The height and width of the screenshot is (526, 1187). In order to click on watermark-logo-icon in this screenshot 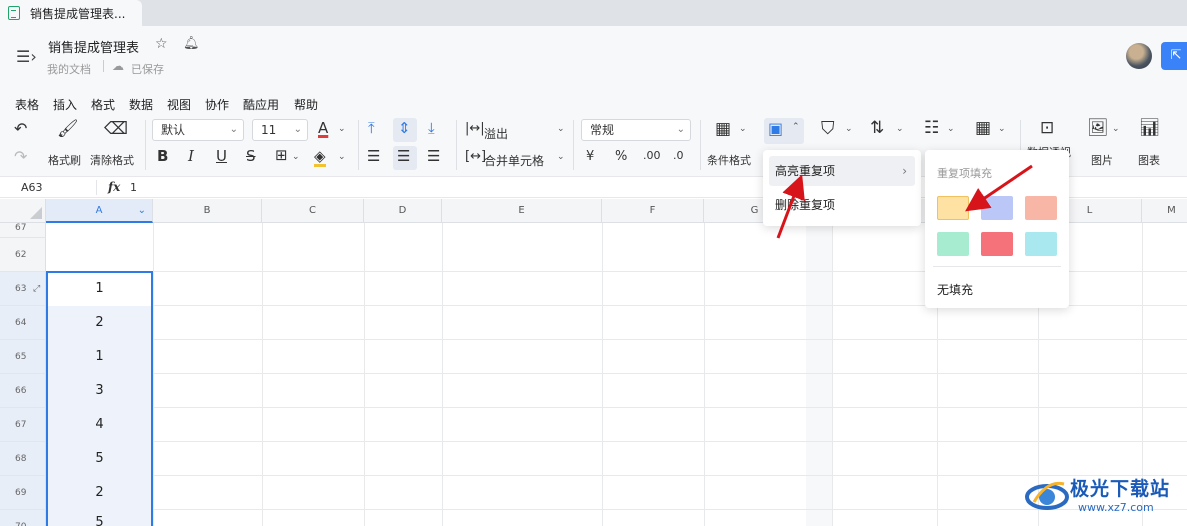, I will do `click(1047, 495)`.